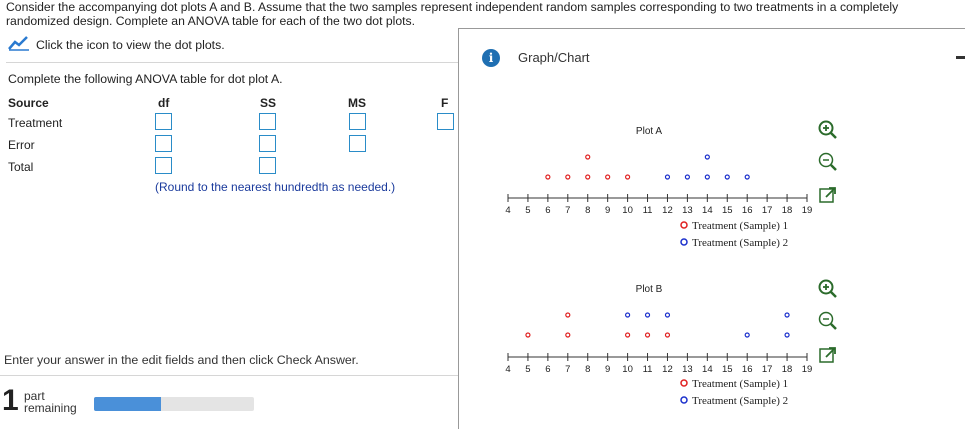  Describe the element at coordinates (21, 145) in the screenshot. I see `row-error-label: Error` at that location.